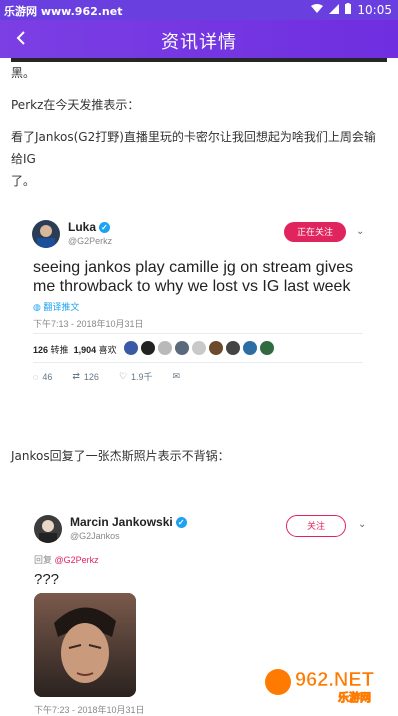 Image resolution: width=398 pixels, height=716 pixels. I want to click on message-icon: ✉, so click(176, 376).